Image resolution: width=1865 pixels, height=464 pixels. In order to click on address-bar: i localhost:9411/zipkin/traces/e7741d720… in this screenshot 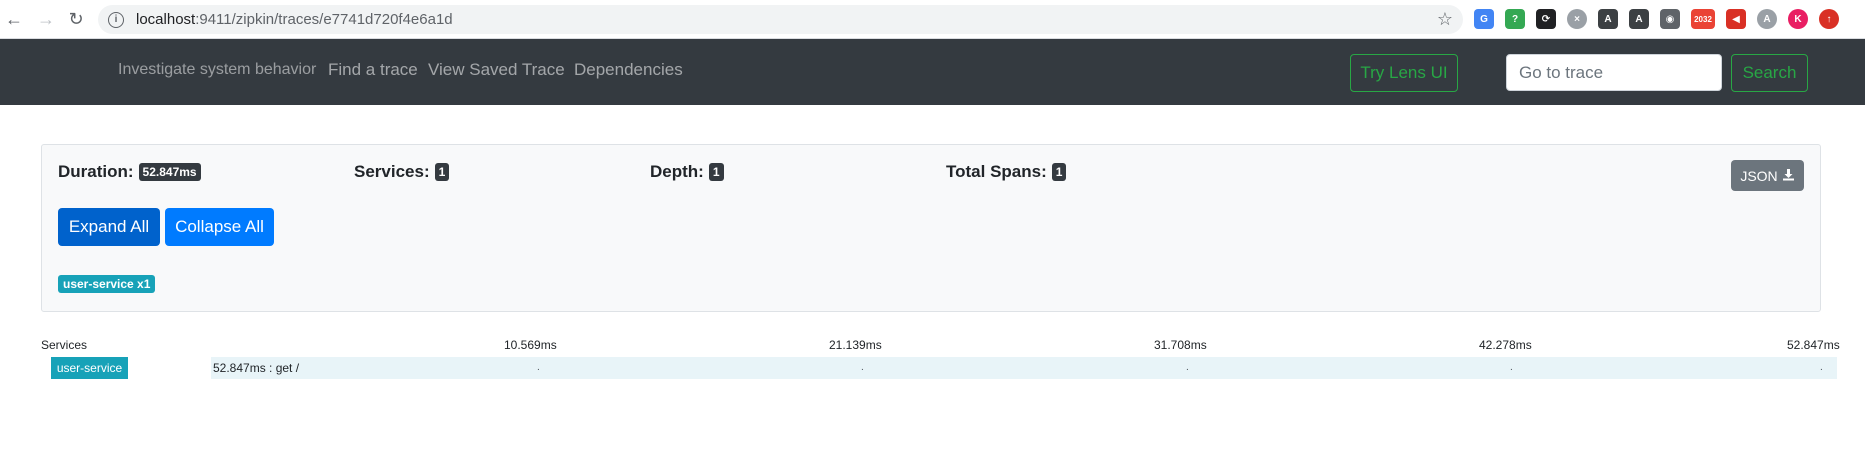, I will do `click(780, 19)`.